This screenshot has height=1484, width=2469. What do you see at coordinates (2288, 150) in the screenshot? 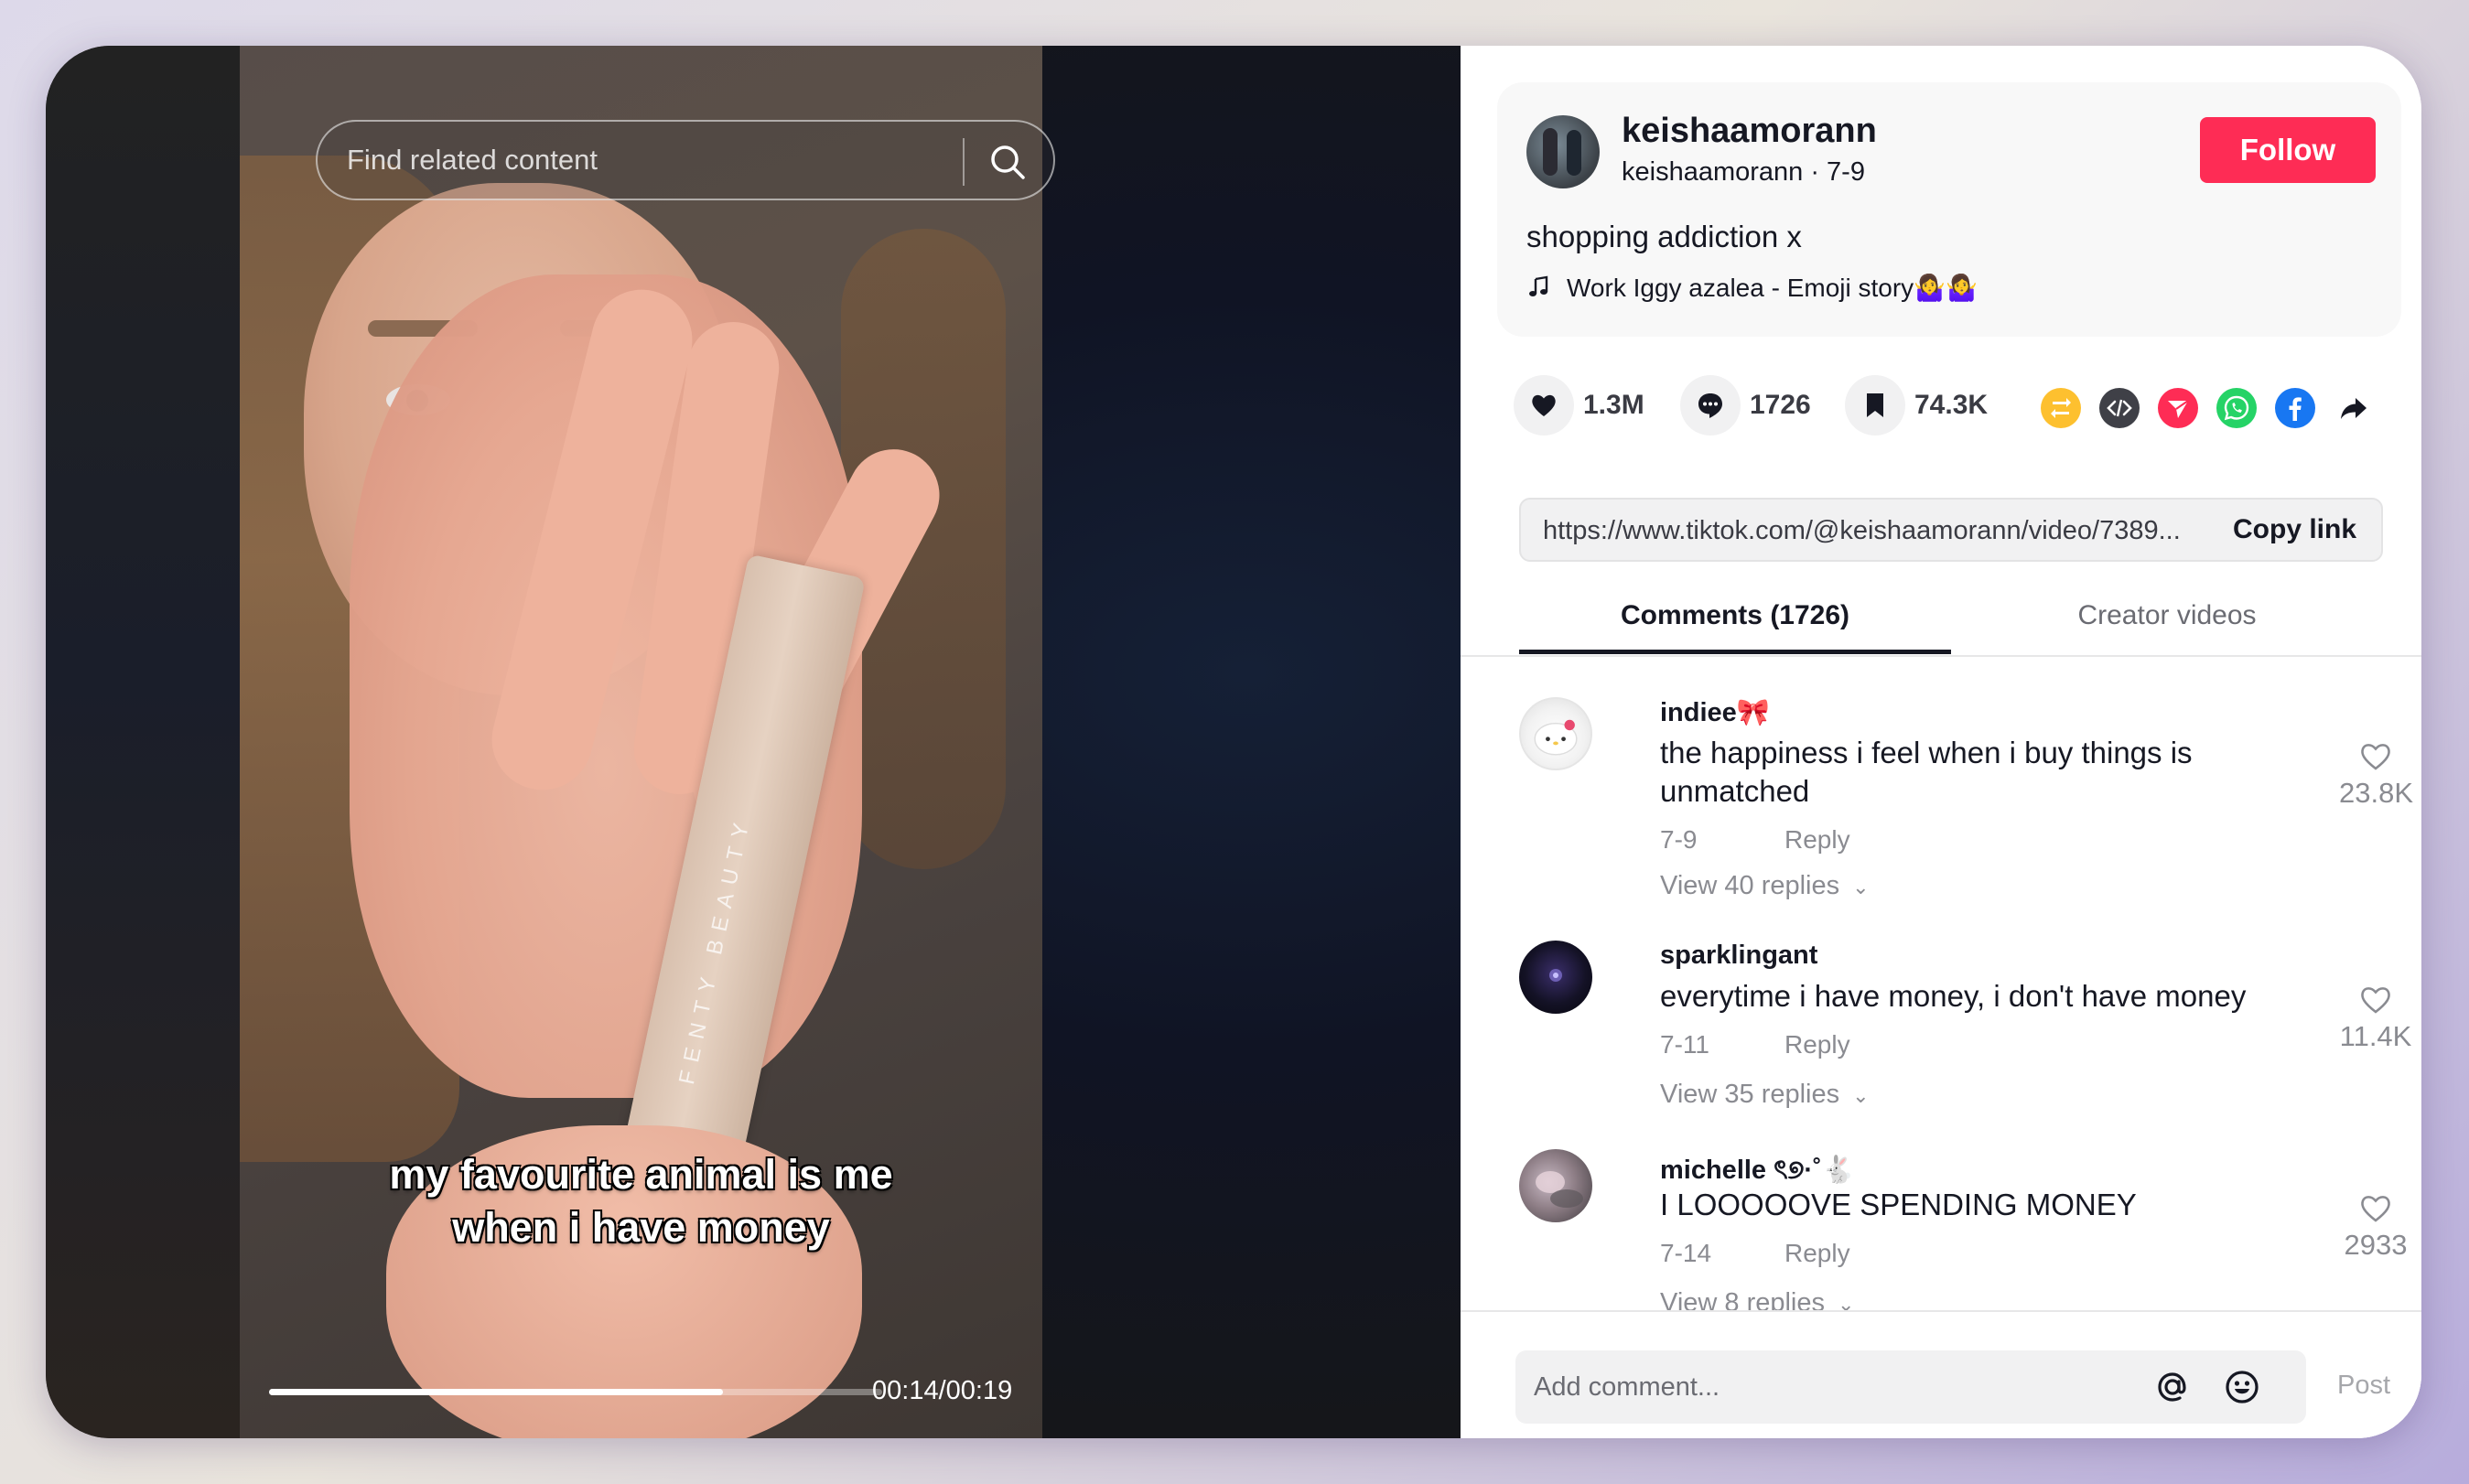
I see `follow-button: Follow` at bounding box center [2288, 150].